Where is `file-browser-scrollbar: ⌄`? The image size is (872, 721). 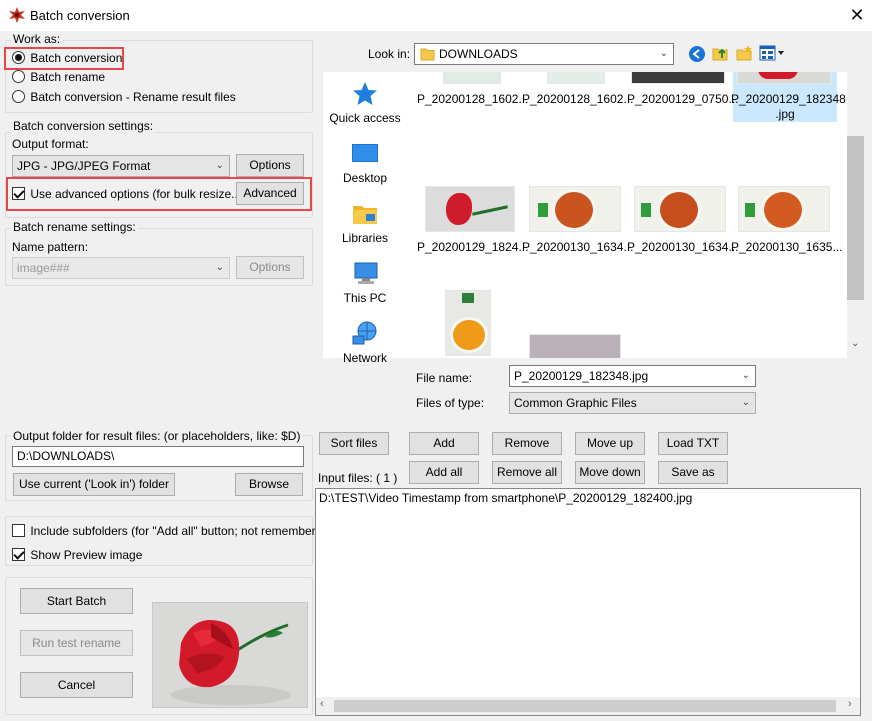 file-browser-scrollbar: ⌄ is located at coordinates (855, 215).